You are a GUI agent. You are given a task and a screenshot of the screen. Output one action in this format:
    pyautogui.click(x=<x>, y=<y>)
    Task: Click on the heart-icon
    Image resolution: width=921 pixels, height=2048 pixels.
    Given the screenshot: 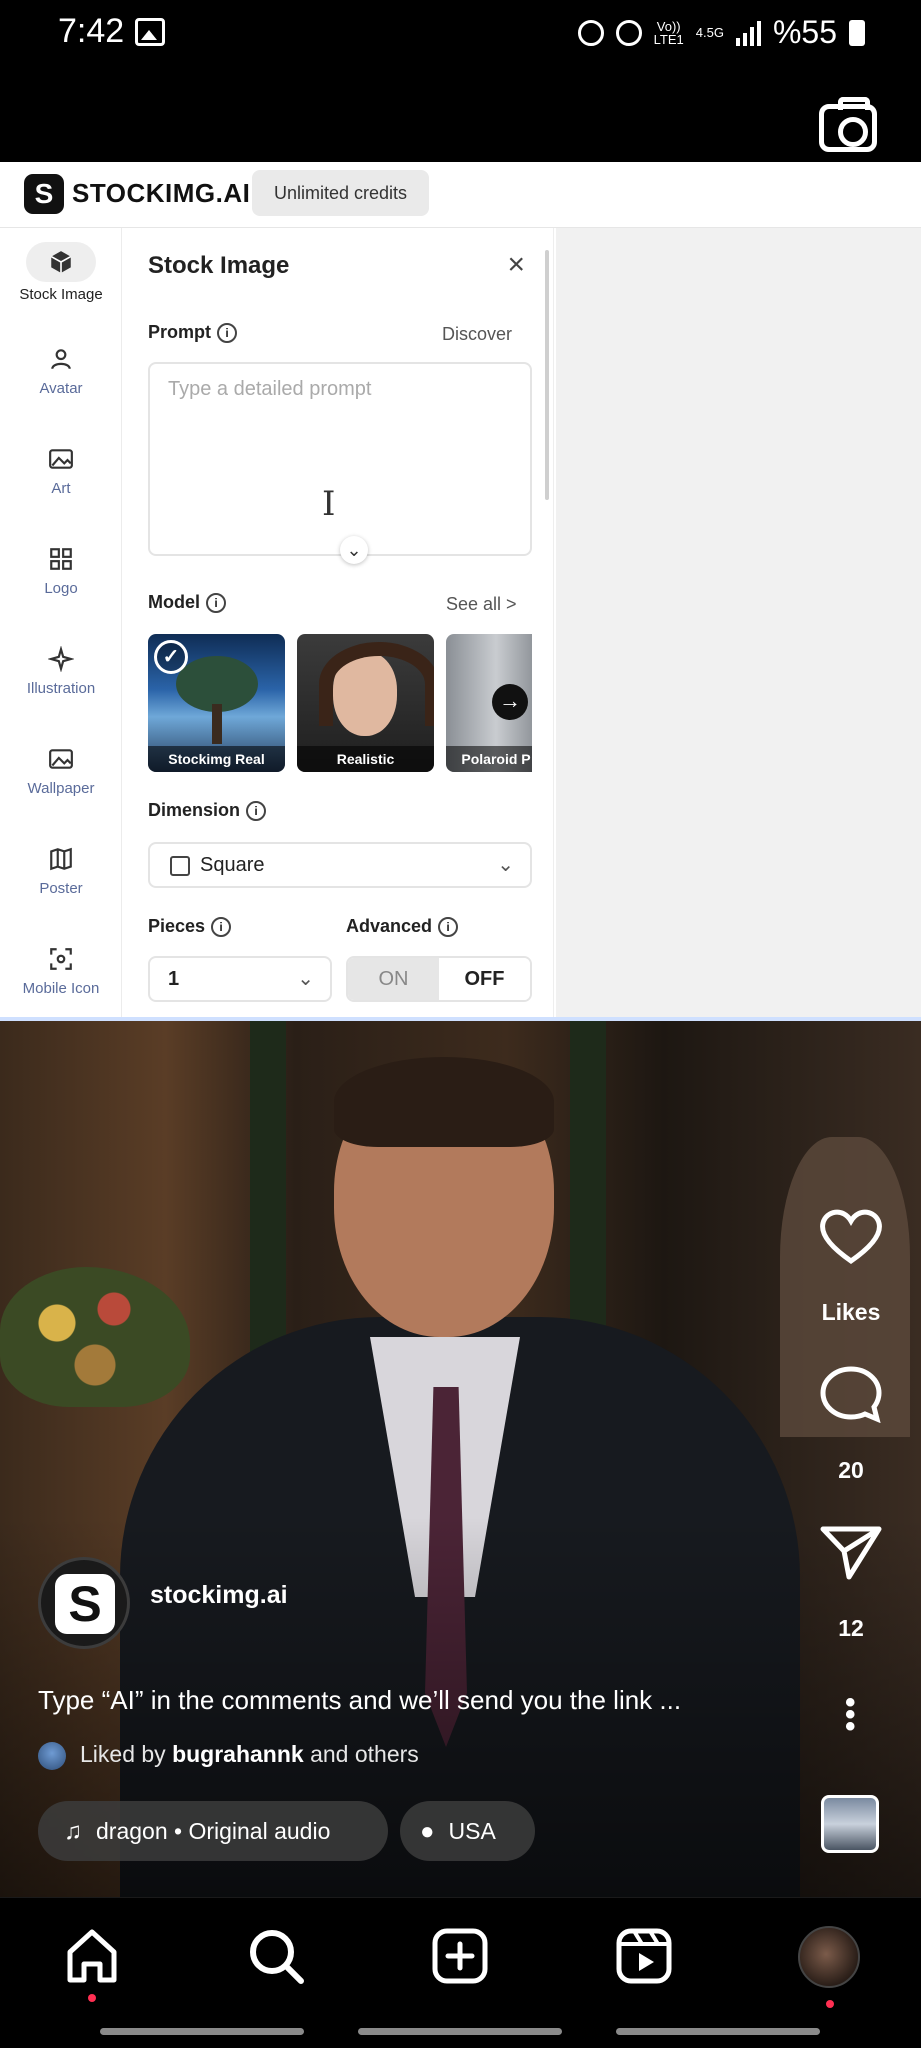 What is the action you would take?
    pyautogui.click(x=851, y=1236)
    